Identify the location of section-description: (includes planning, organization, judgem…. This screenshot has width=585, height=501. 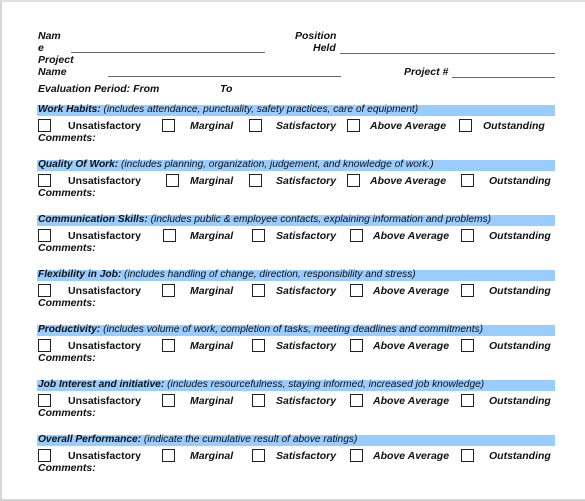
(276, 164).